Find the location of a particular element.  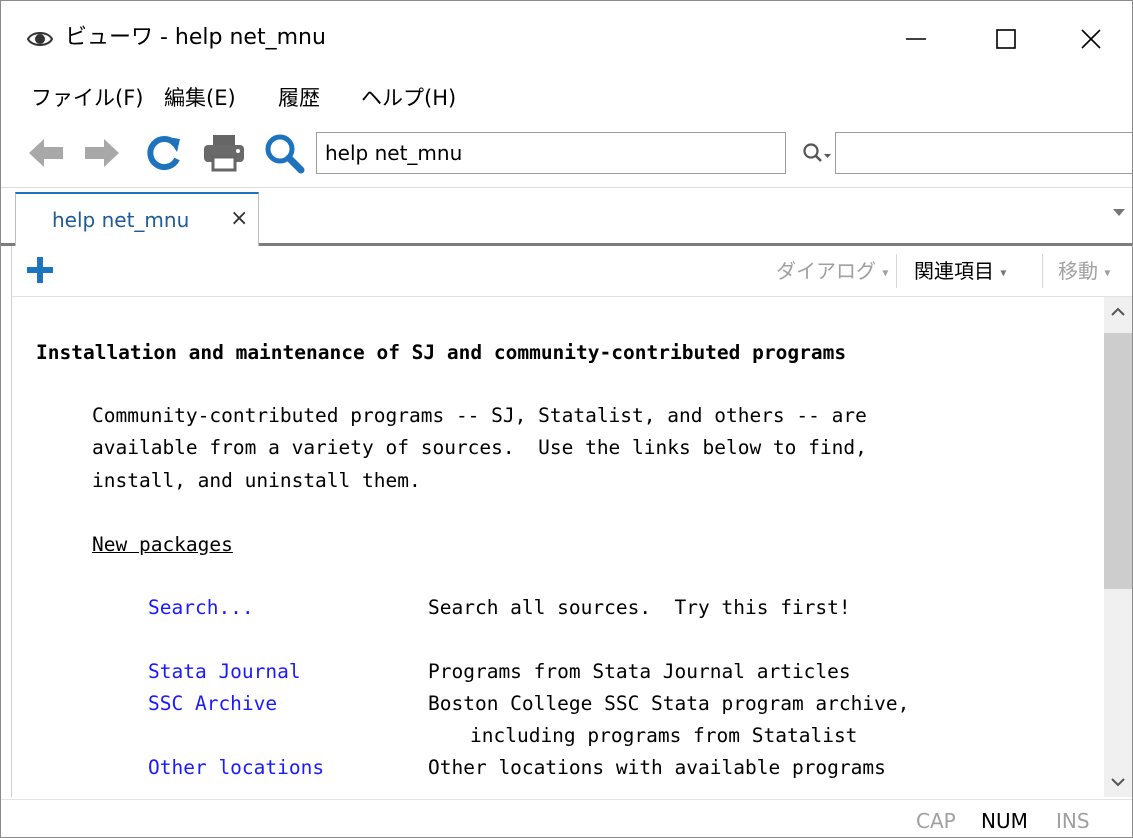

related-label: 関連項目 is located at coordinates (954, 271).